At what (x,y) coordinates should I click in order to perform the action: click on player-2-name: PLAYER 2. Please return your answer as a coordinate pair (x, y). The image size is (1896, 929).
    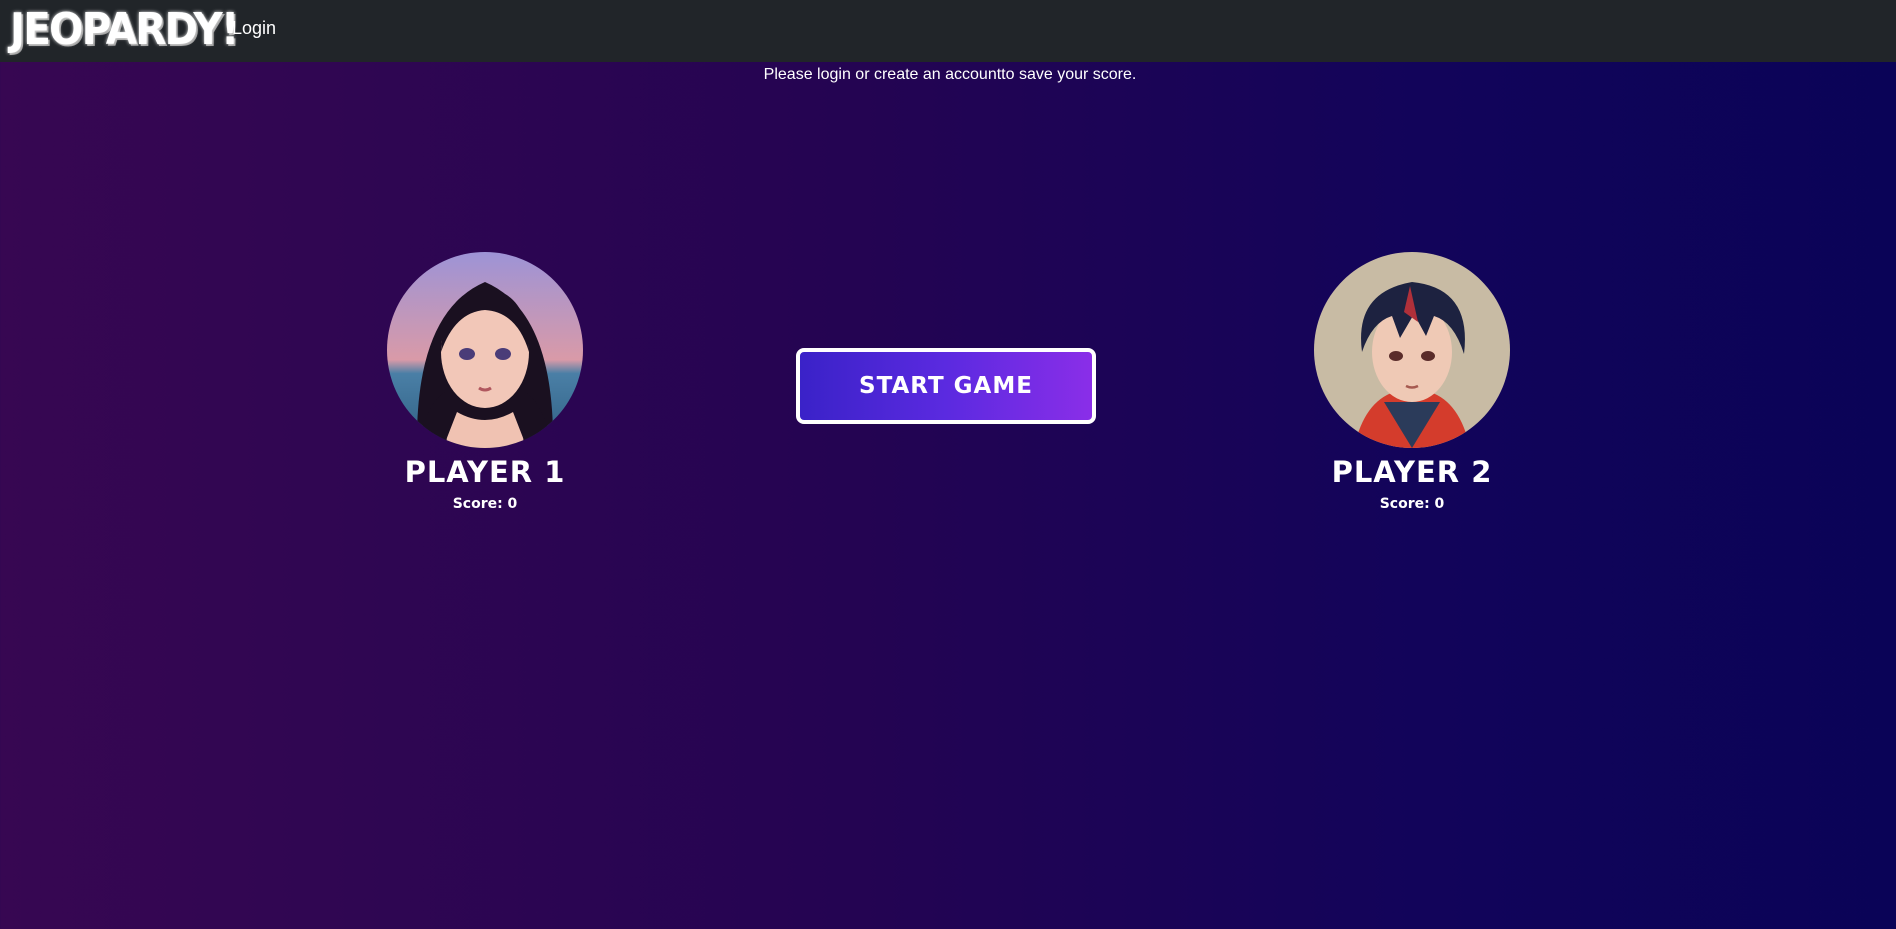
    Looking at the image, I should click on (1412, 472).